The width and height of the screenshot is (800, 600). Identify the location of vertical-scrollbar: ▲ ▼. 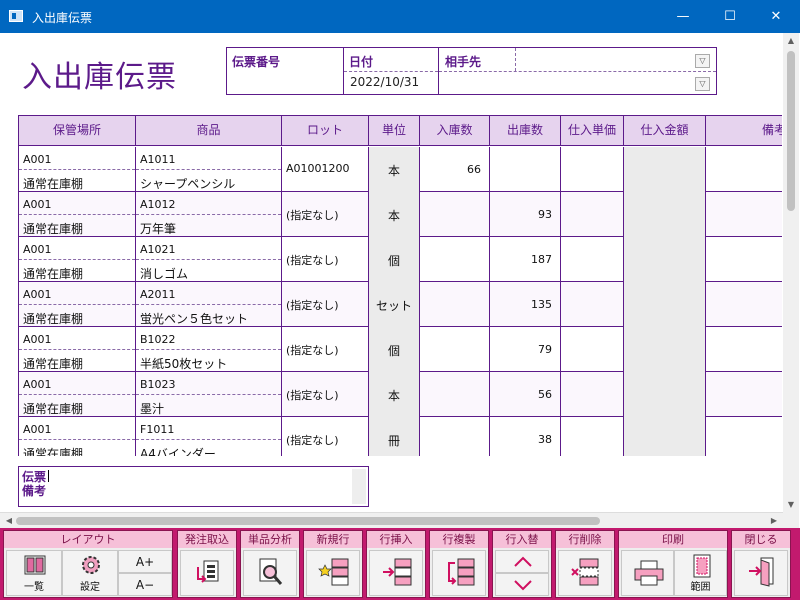
(791, 272).